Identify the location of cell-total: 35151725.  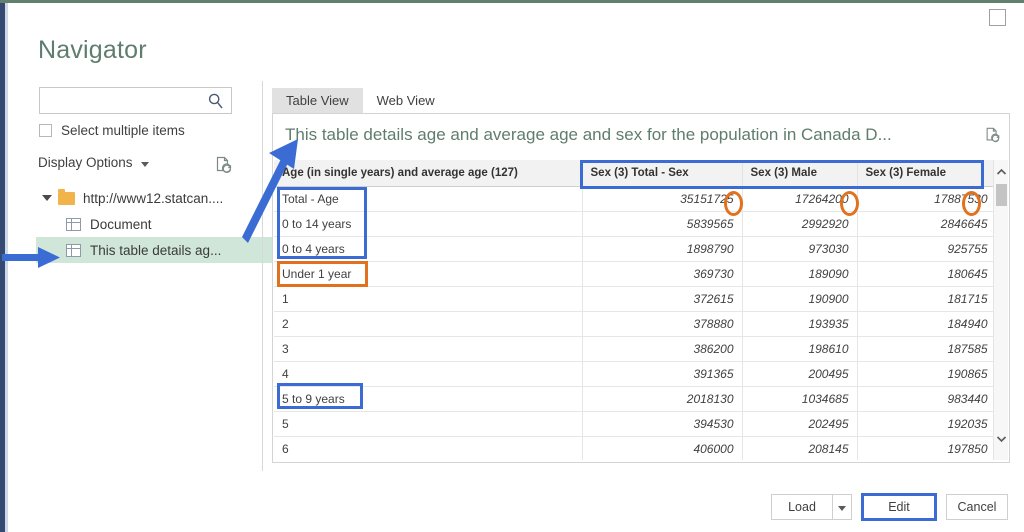
(662, 199).